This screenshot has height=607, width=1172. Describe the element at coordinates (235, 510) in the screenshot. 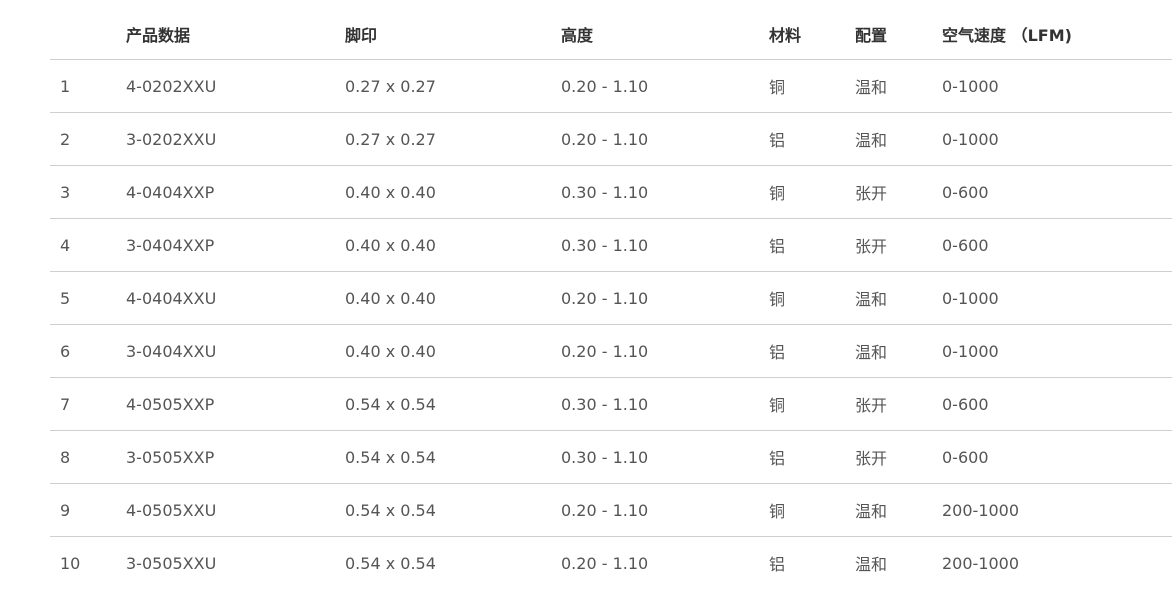

I see `cell-product-data: 4-0505XXU` at that location.